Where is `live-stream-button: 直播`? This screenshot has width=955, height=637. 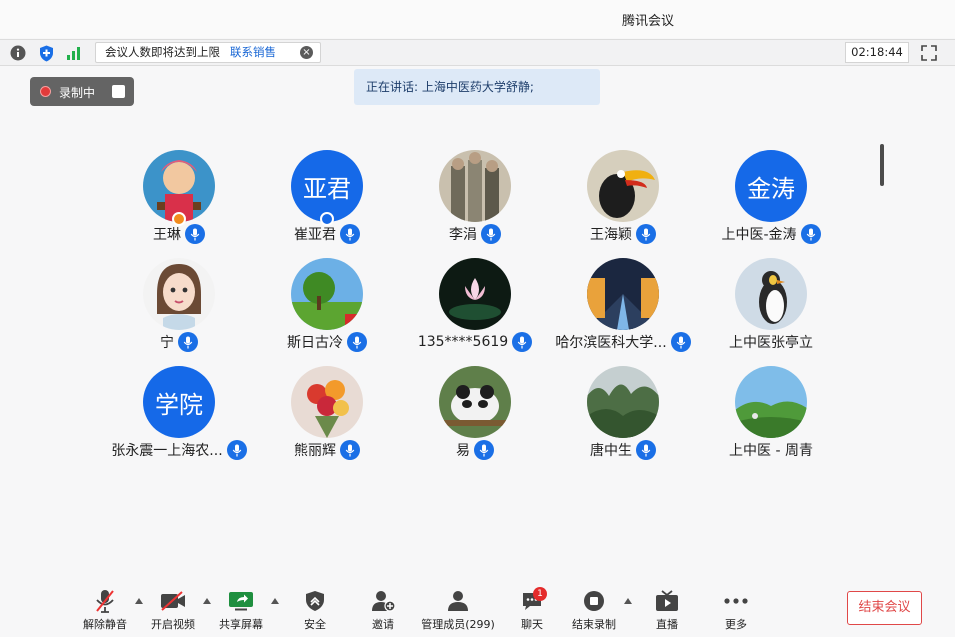
live-stream-button: 直播 is located at coordinates (667, 610).